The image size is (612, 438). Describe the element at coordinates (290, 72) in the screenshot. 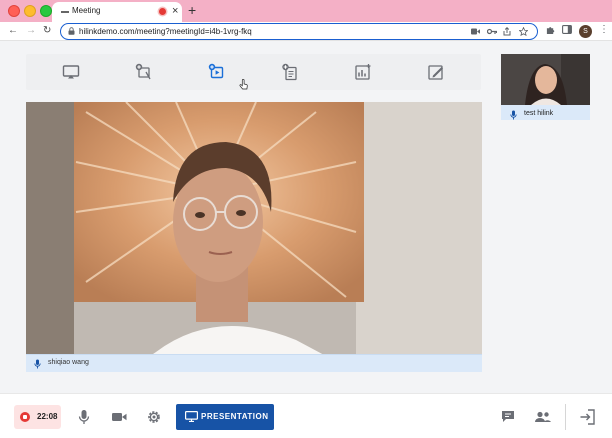

I see `add-document-icon` at that location.